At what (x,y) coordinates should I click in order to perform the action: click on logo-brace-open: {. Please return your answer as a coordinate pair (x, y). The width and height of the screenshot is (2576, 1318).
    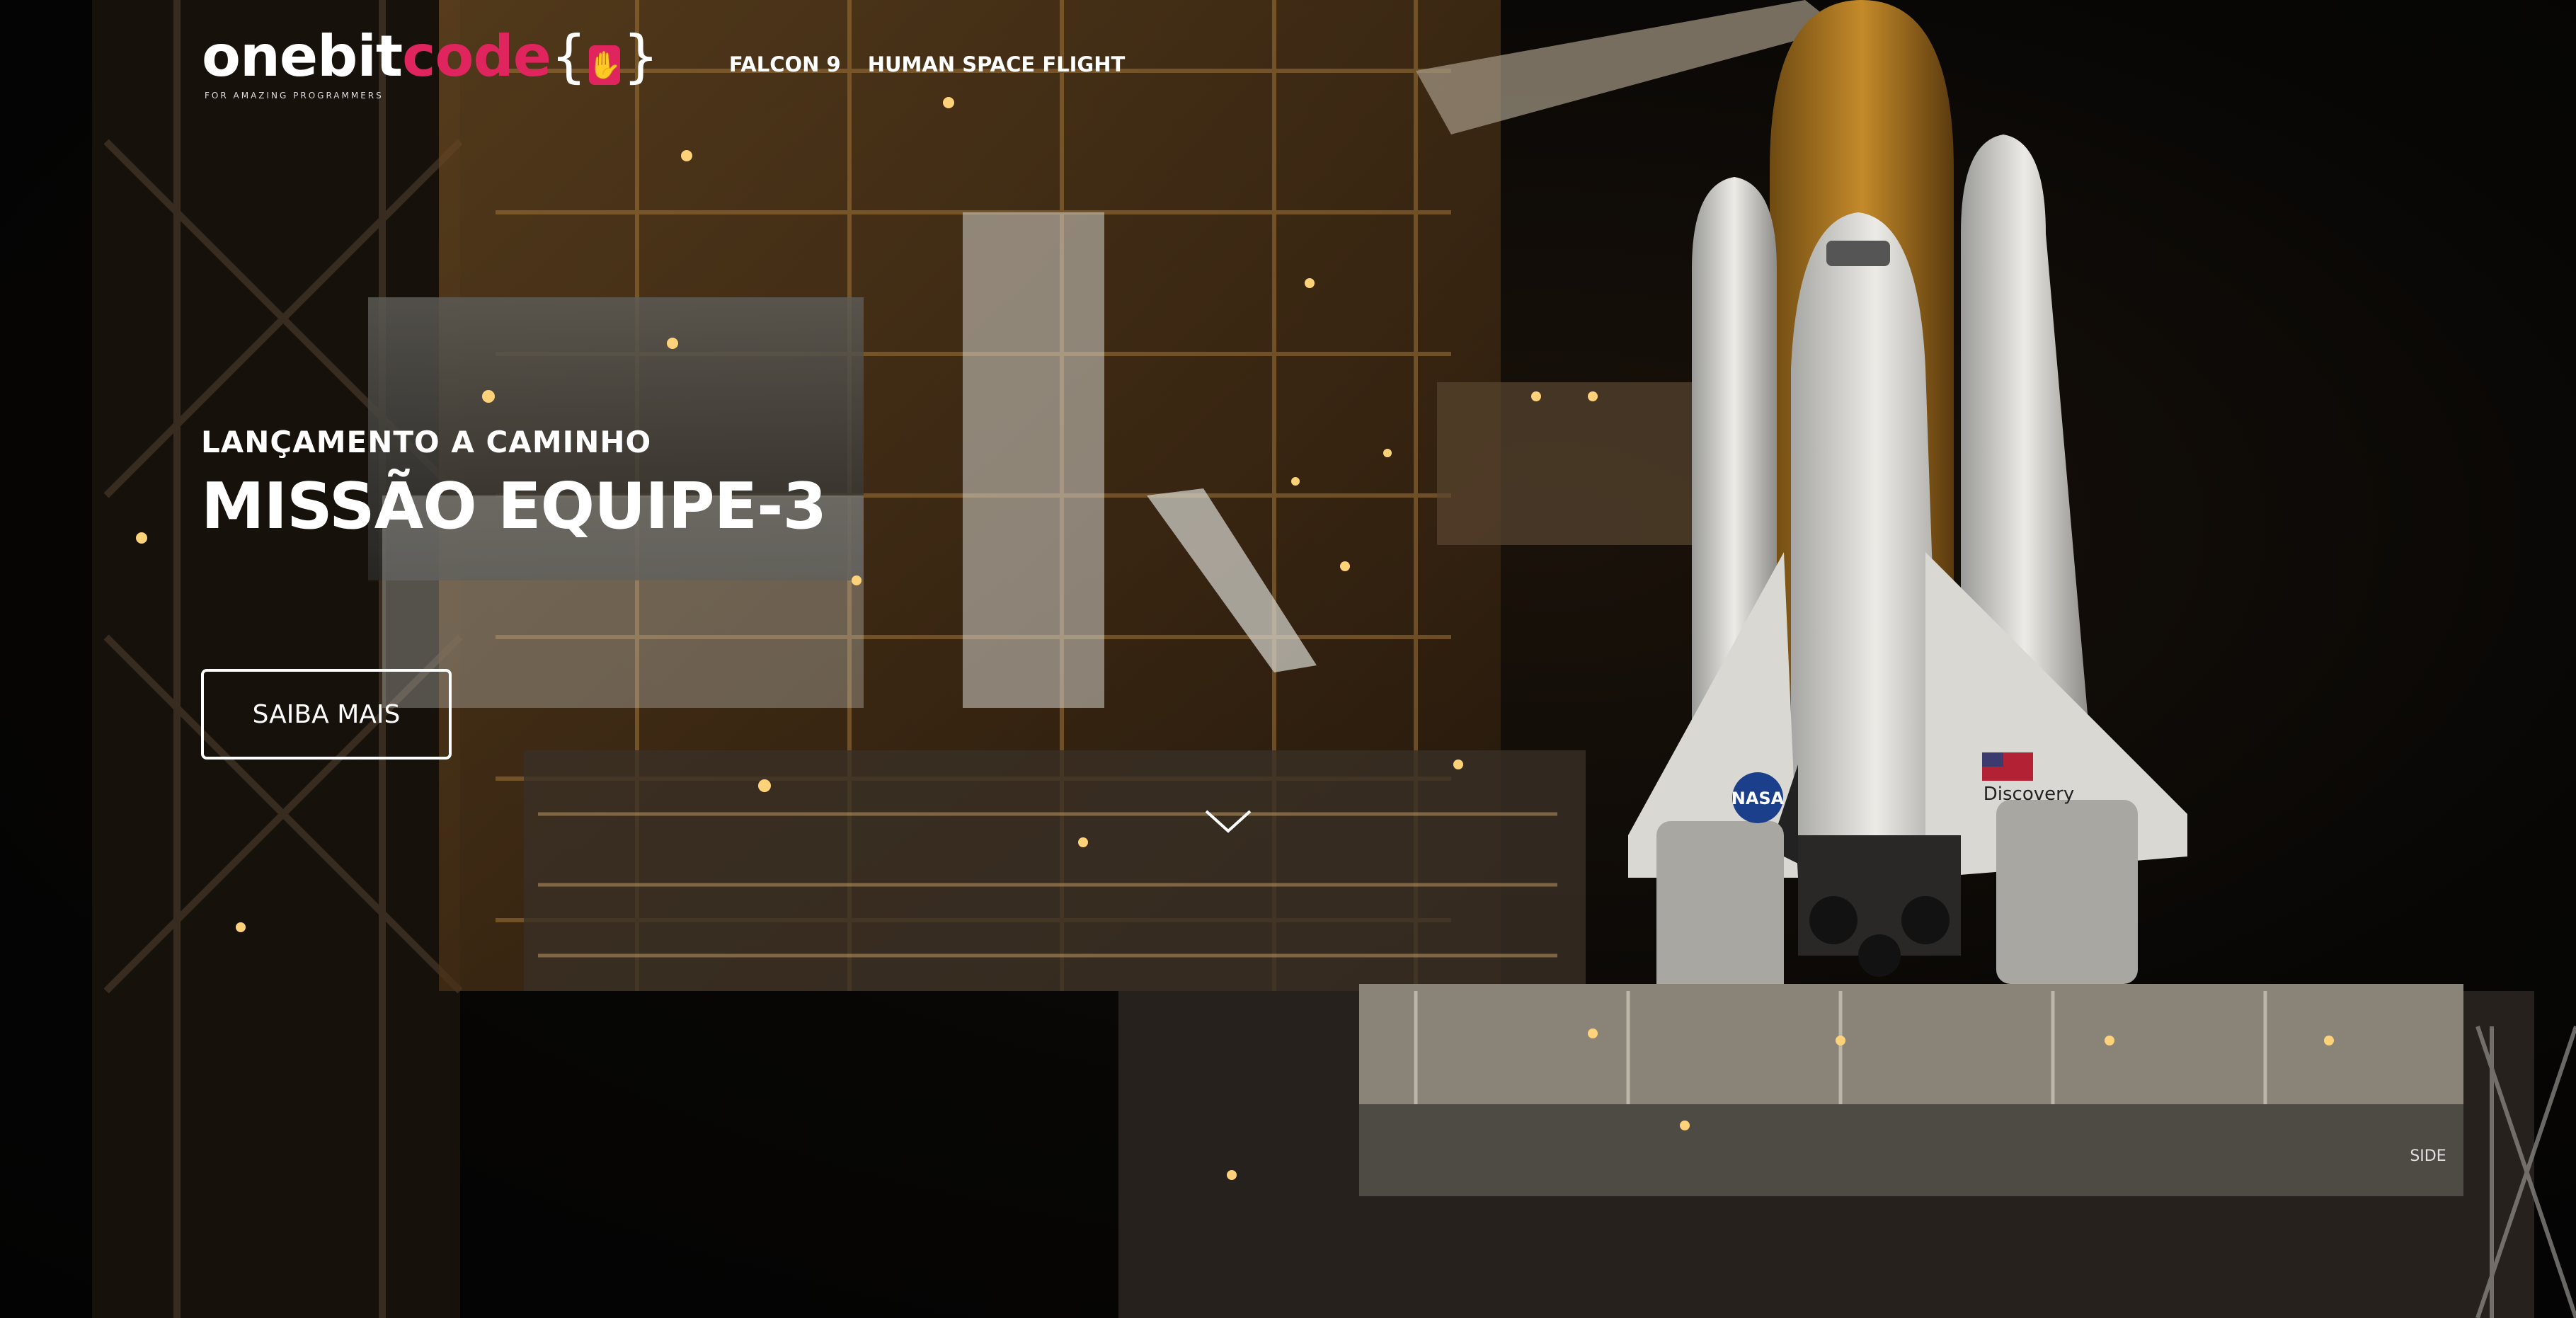
    Looking at the image, I should click on (569, 56).